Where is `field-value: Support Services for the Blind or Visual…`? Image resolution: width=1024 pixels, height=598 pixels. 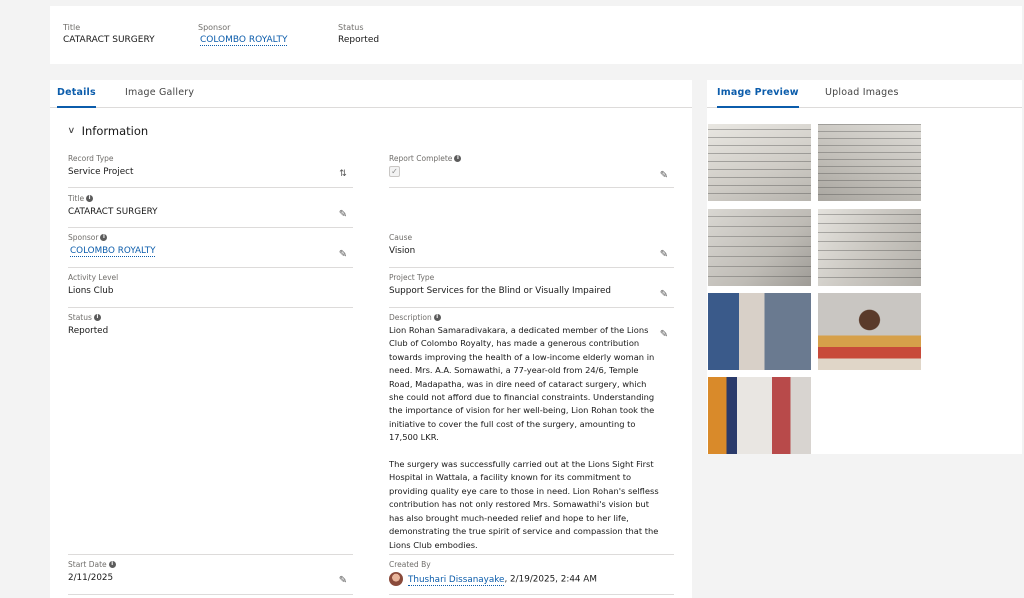
field-value: Support Services for the Blind or Visual… is located at coordinates (500, 291).